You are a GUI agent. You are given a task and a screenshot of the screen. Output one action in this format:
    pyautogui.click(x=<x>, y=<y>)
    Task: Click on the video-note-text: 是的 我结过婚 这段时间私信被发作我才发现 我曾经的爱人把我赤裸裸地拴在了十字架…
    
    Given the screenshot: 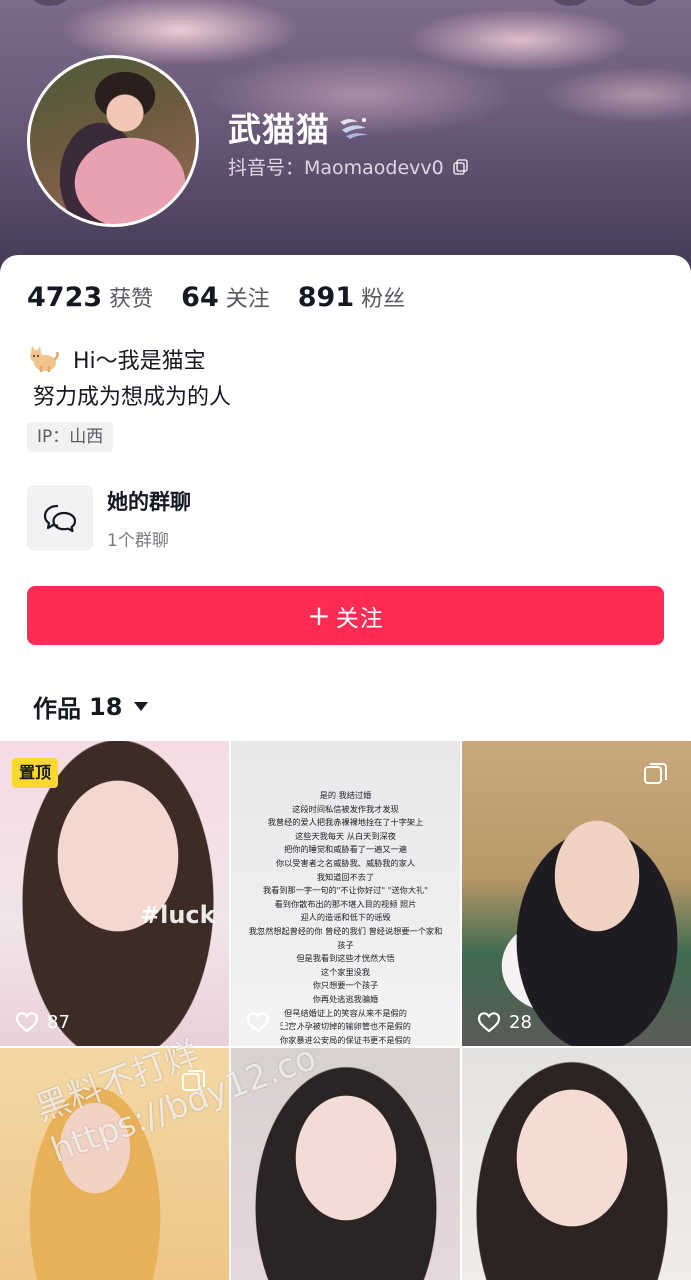 What is the action you would take?
    pyautogui.click(x=345, y=917)
    